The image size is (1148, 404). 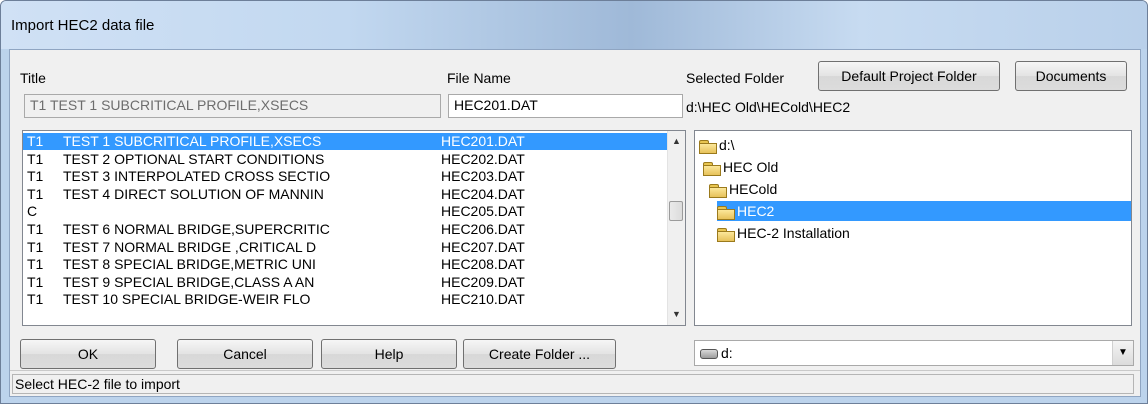 What do you see at coordinates (676, 314) in the screenshot?
I see `scroll-down-arrow-icon: ▼` at bounding box center [676, 314].